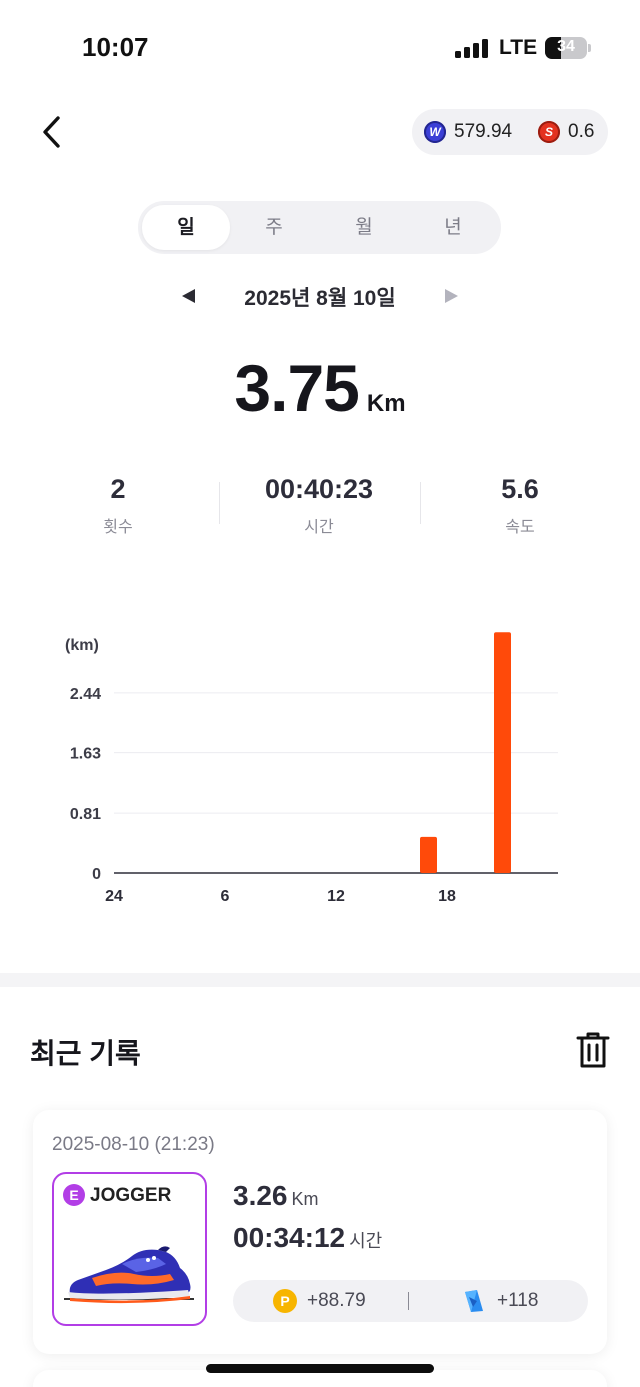 The width and height of the screenshot is (640, 1387). What do you see at coordinates (386, 403) in the screenshot?
I see `distance-unit: Km` at bounding box center [386, 403].